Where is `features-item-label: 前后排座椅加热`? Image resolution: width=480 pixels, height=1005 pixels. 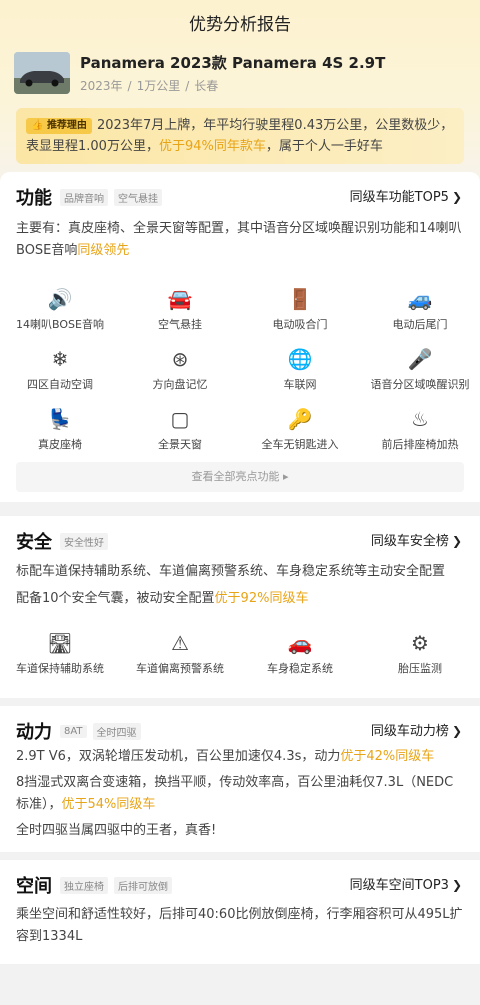
features-item-label: 前后排座椅加热 is located at coordinates (420, 444).